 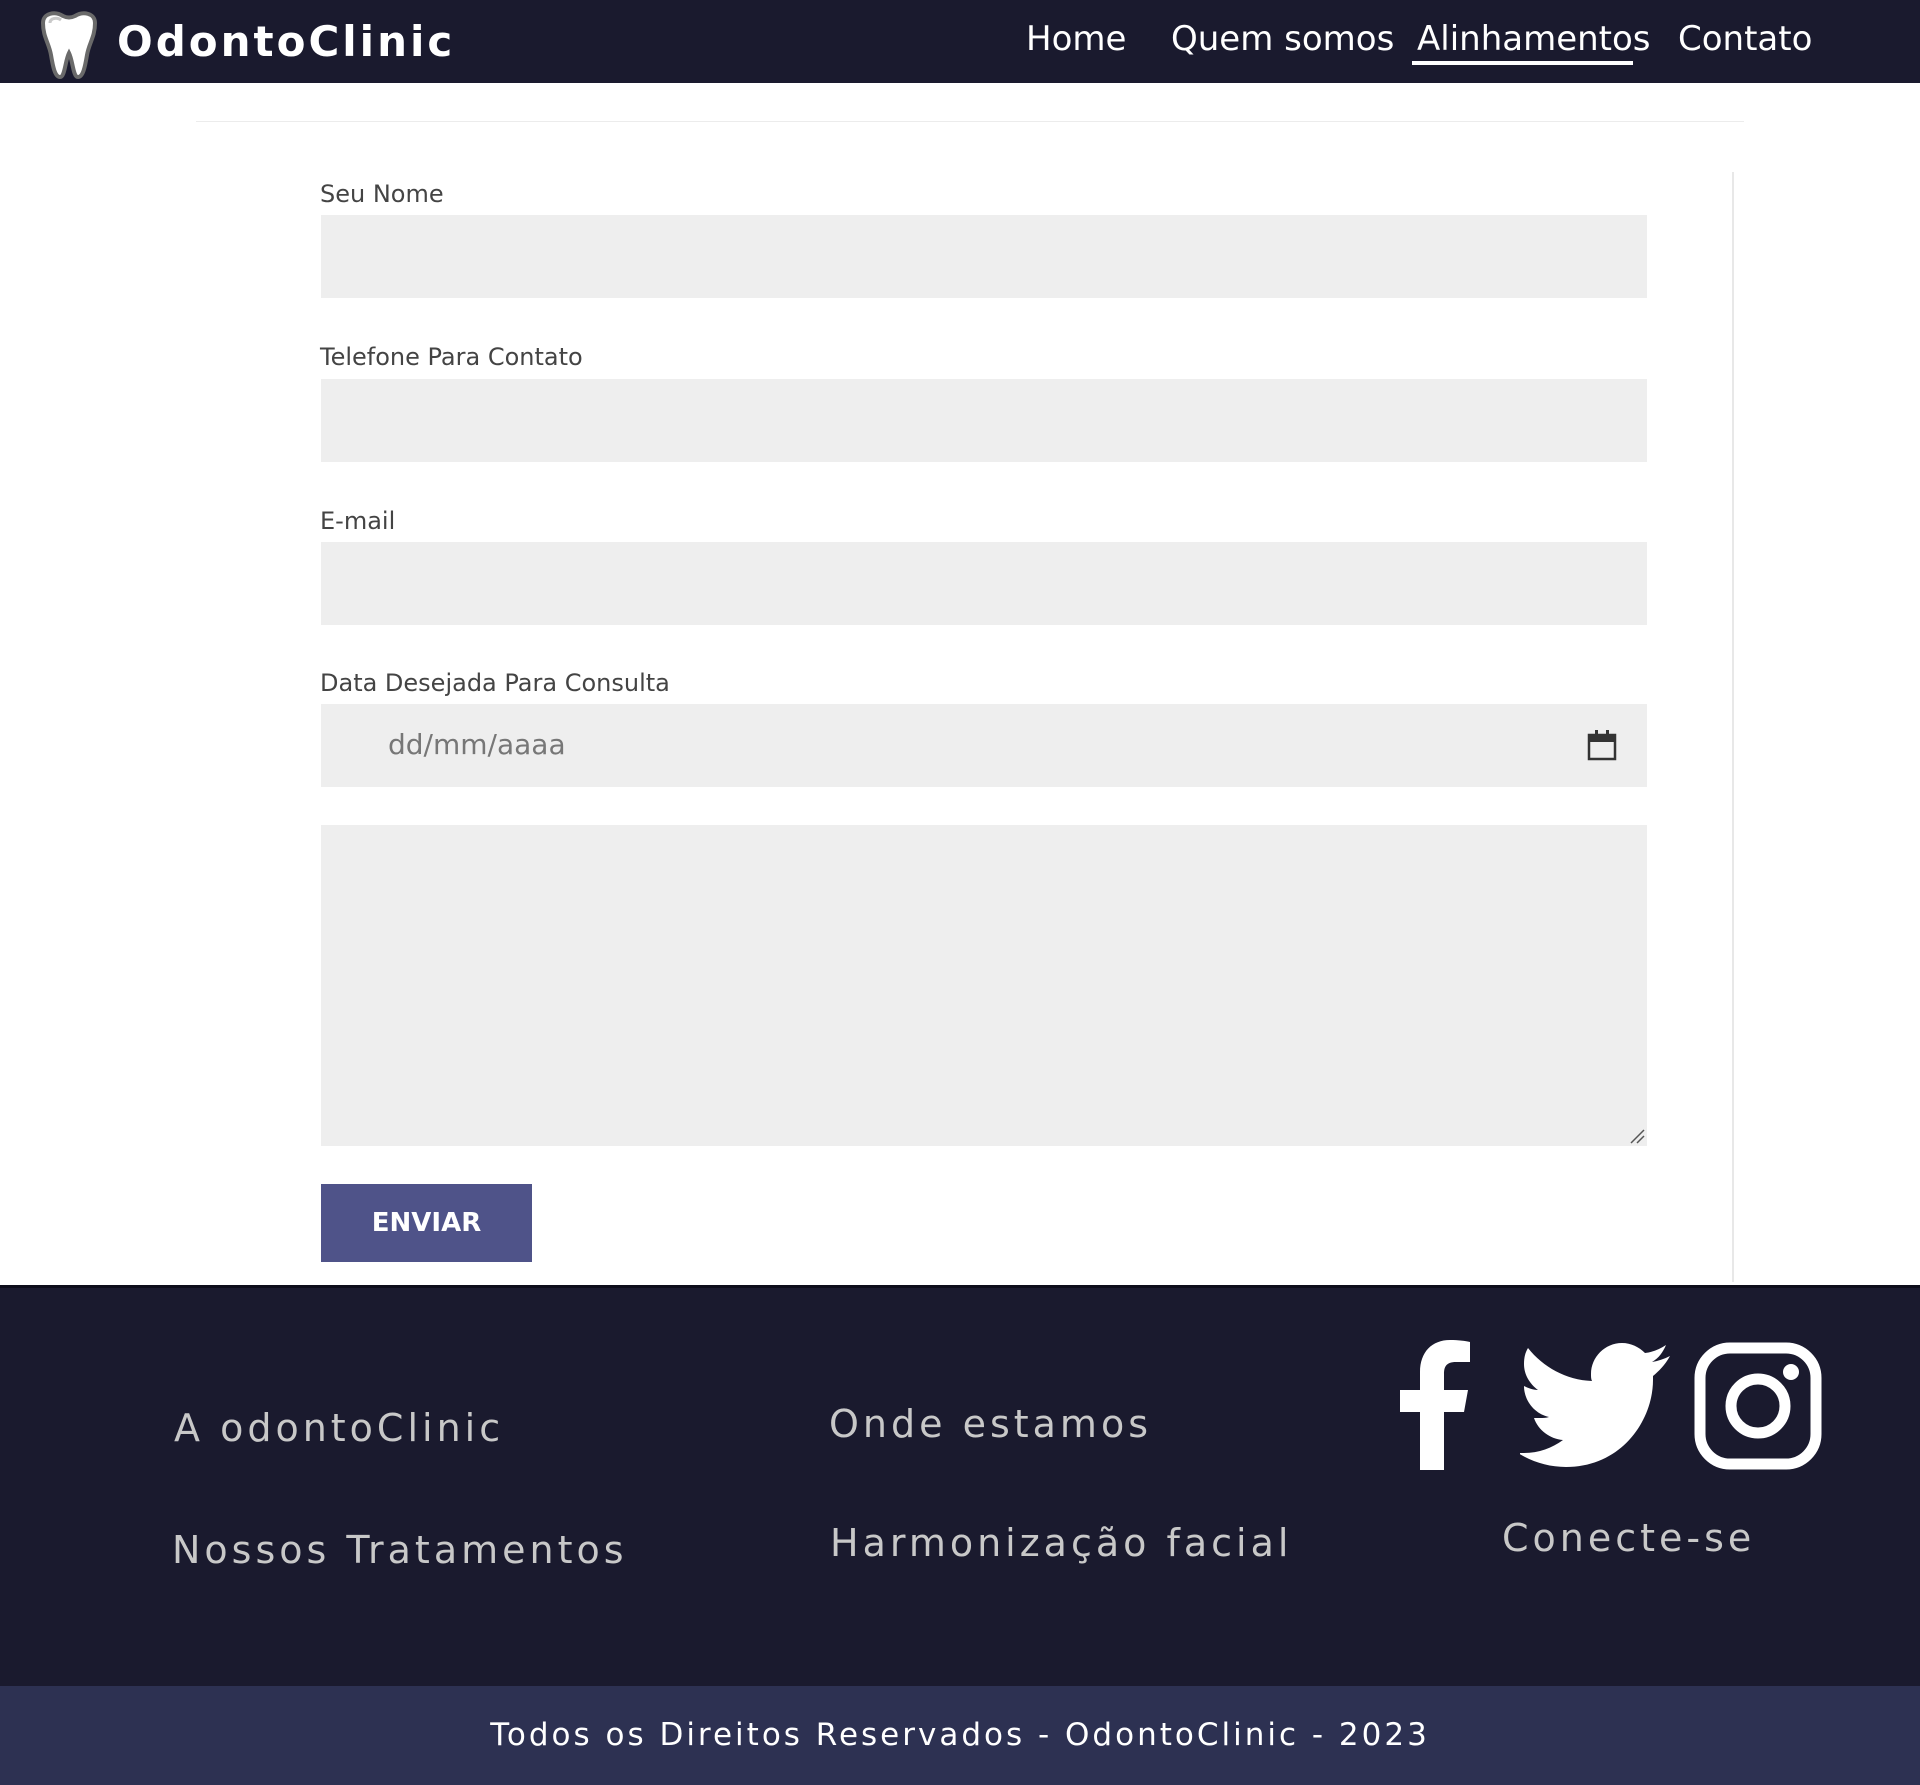 What do you see at coordinates (1602, 745) in the screenshot?
I see `calendar-icon` at bounding box center [1602, 745].